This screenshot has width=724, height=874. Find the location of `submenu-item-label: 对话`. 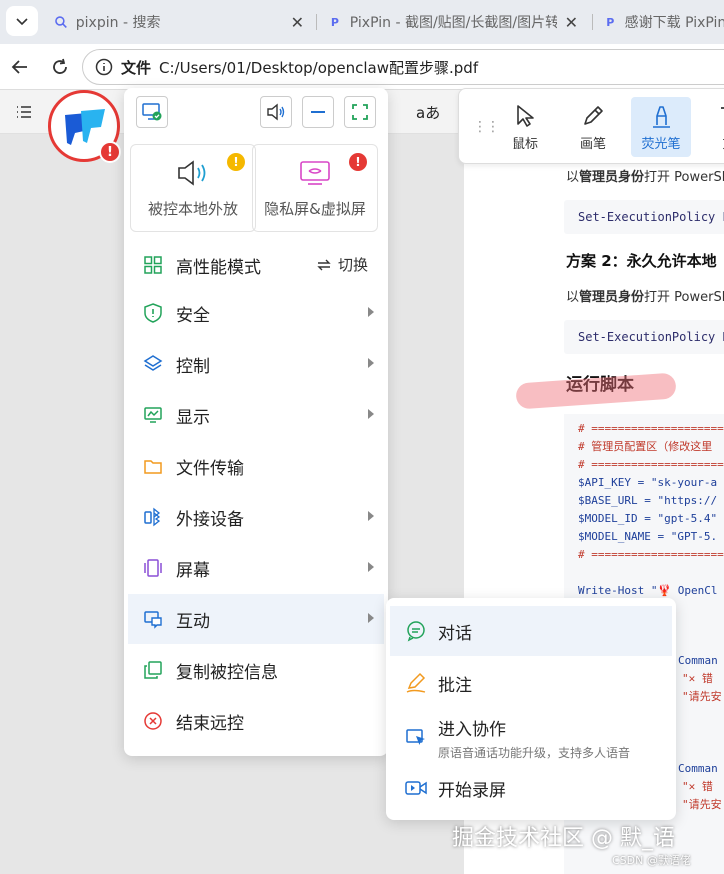

submenu-item-label: 对话 is located at coordinates (455, 633).